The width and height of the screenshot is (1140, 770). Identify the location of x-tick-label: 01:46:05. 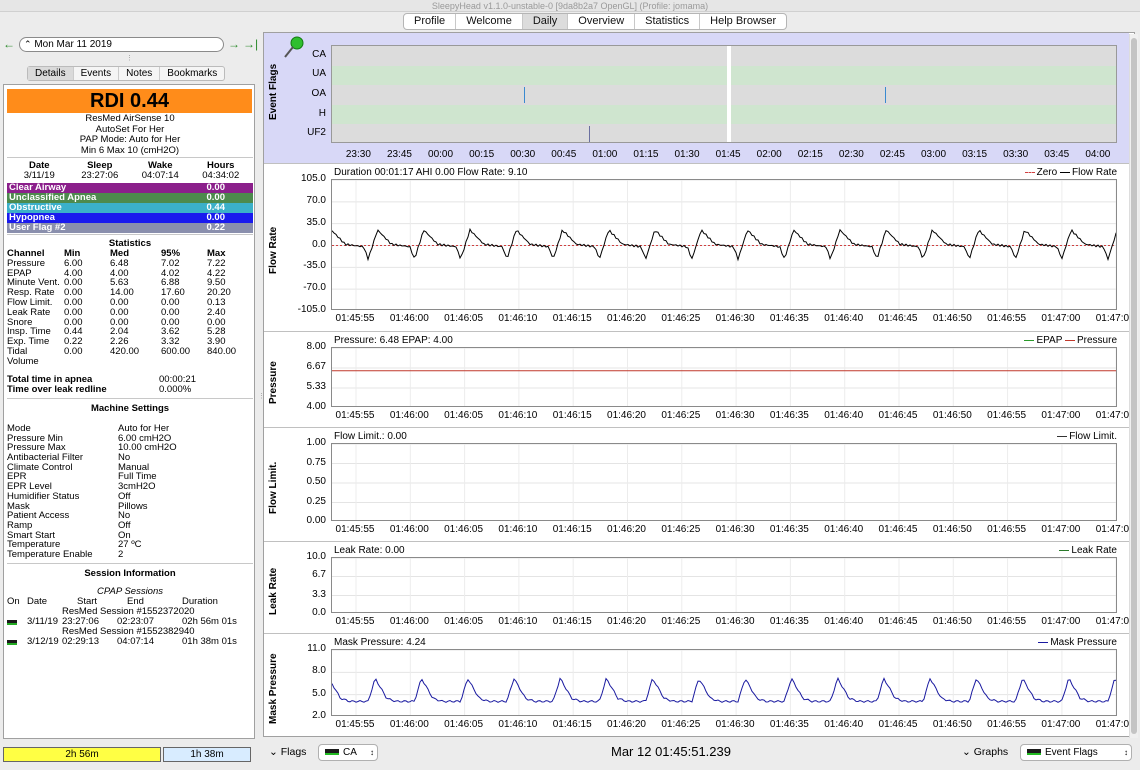
(464, 621).